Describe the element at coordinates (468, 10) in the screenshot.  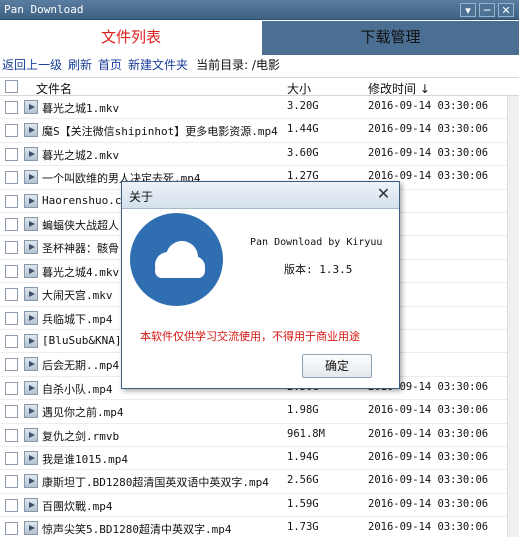
I see `menu-dropdown-button: ▾` at that location.